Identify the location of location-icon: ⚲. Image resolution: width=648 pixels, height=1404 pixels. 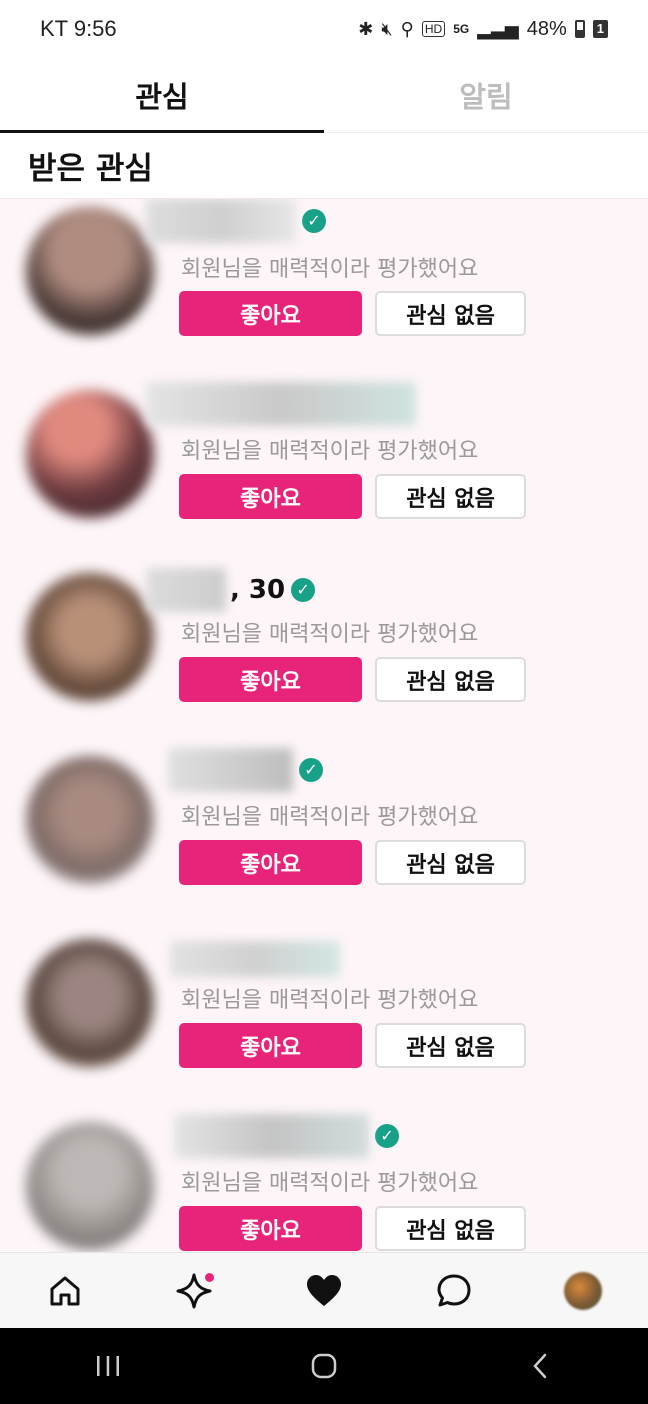
(407, 28).